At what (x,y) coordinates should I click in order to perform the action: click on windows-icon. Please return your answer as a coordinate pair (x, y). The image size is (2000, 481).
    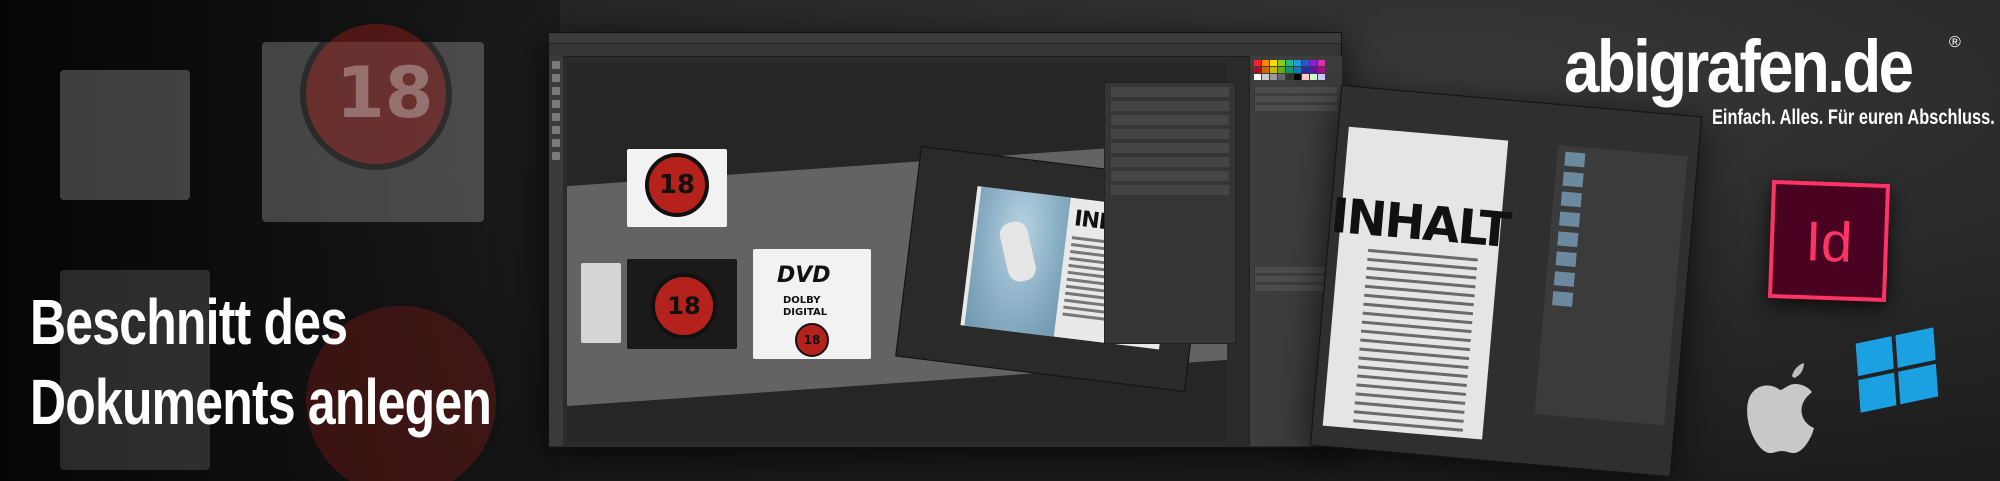
    Looking at the image, I should click on (1897, 370).